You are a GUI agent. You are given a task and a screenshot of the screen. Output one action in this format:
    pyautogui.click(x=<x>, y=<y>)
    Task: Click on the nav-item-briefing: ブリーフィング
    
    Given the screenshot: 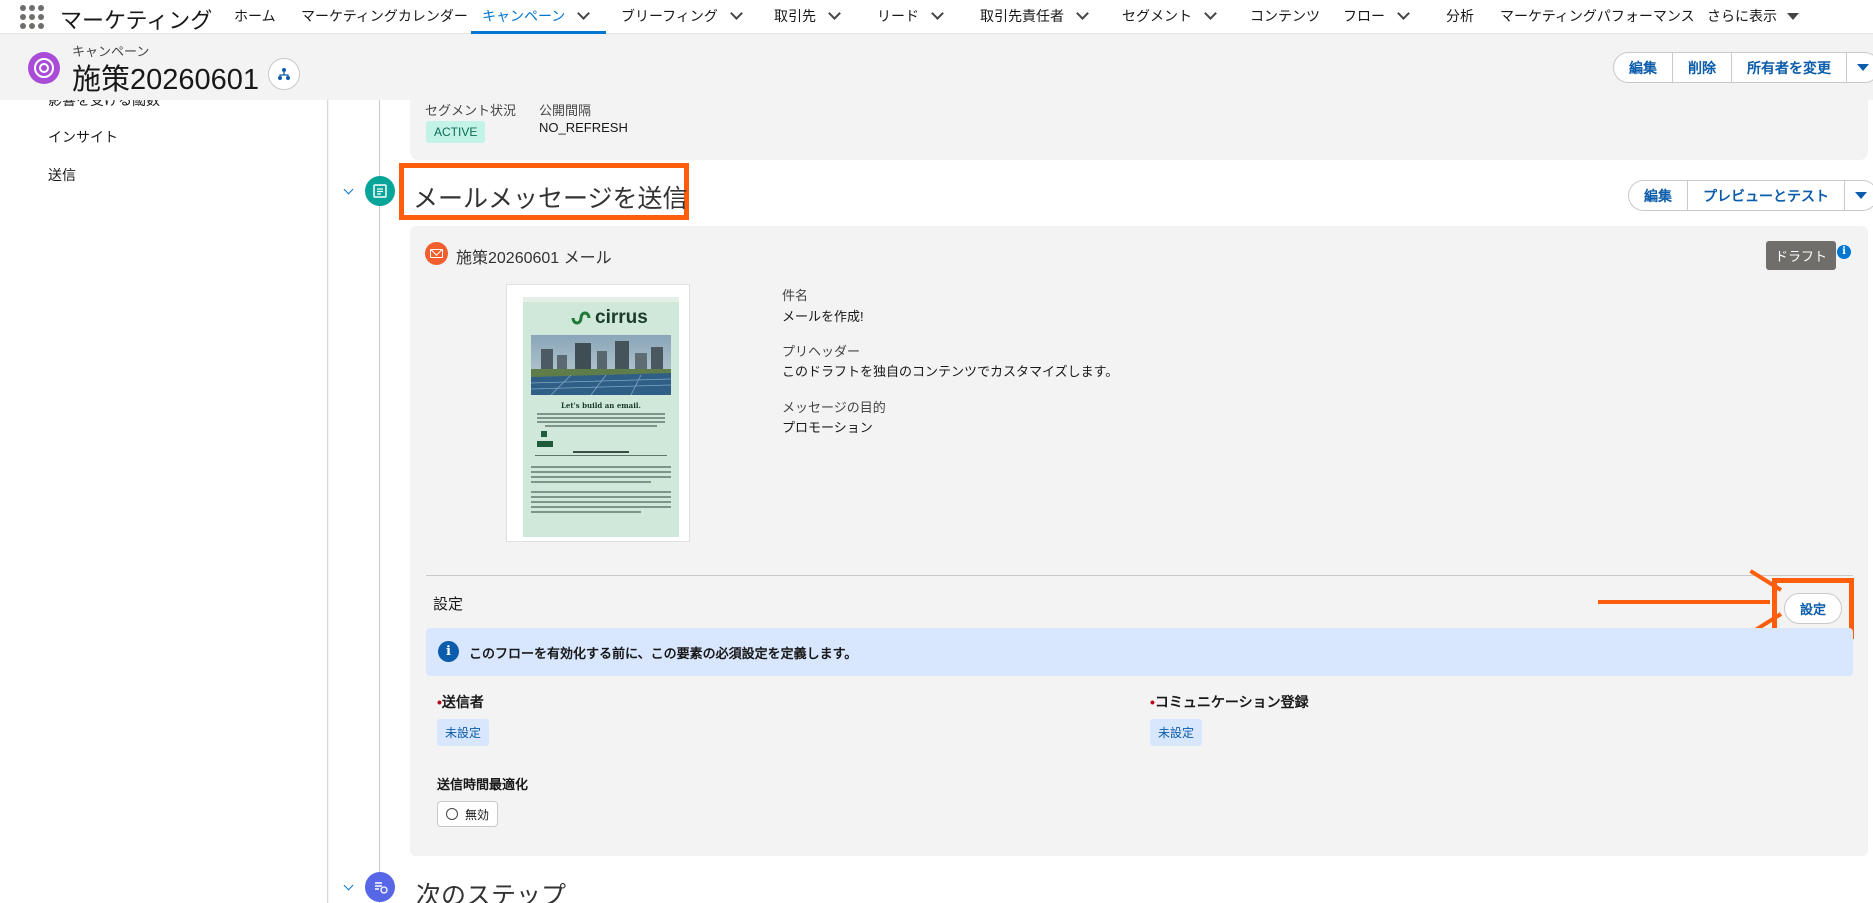 What is the action you would take?
    pyautogui.click(x=682, y=16)
    